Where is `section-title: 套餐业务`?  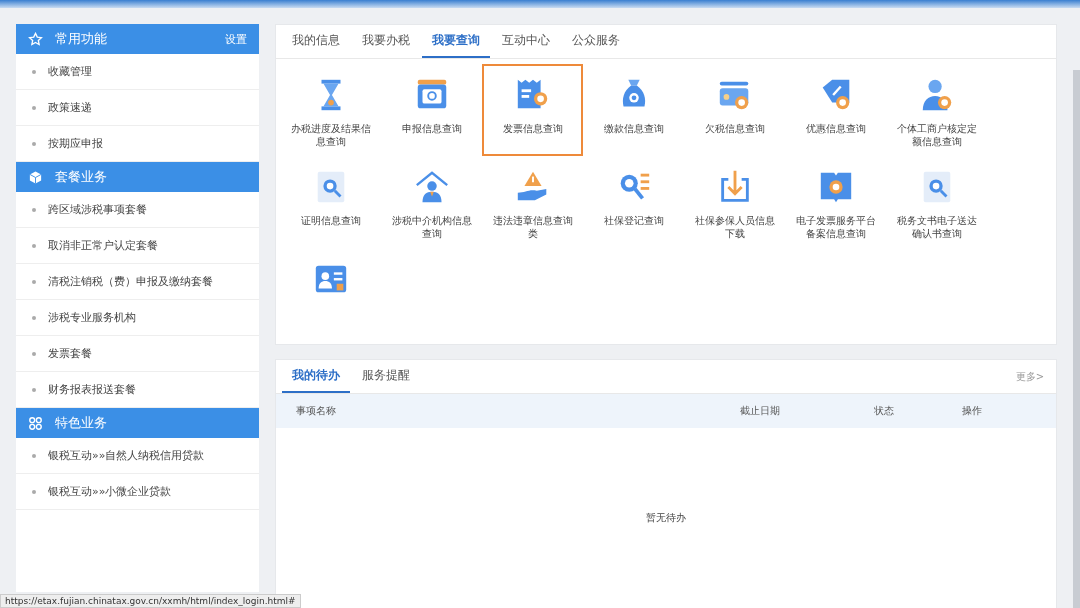
section-title: 套餐业务 is located at coordinates (81, 177).